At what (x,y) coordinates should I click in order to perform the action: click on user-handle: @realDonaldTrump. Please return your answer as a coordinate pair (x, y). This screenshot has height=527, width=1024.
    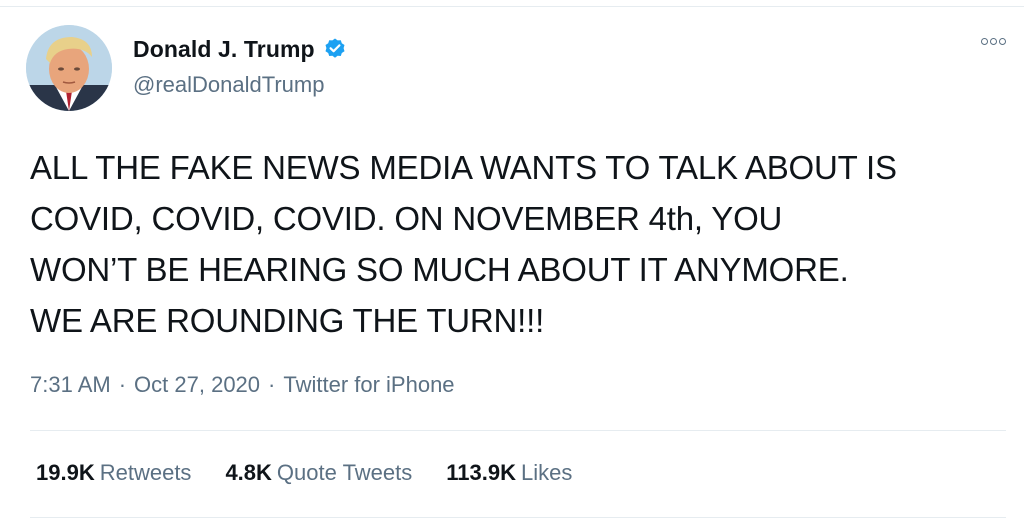
    Looking at the image, I should click on (228, 85).